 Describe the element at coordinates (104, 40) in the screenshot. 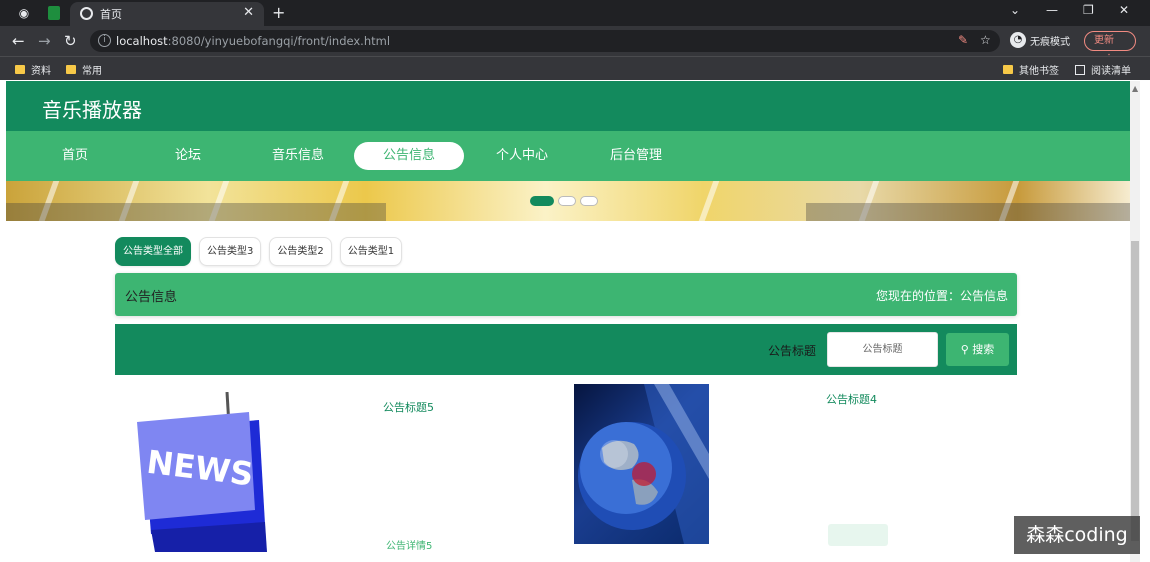

I see `site-info-icon: i` at that location.